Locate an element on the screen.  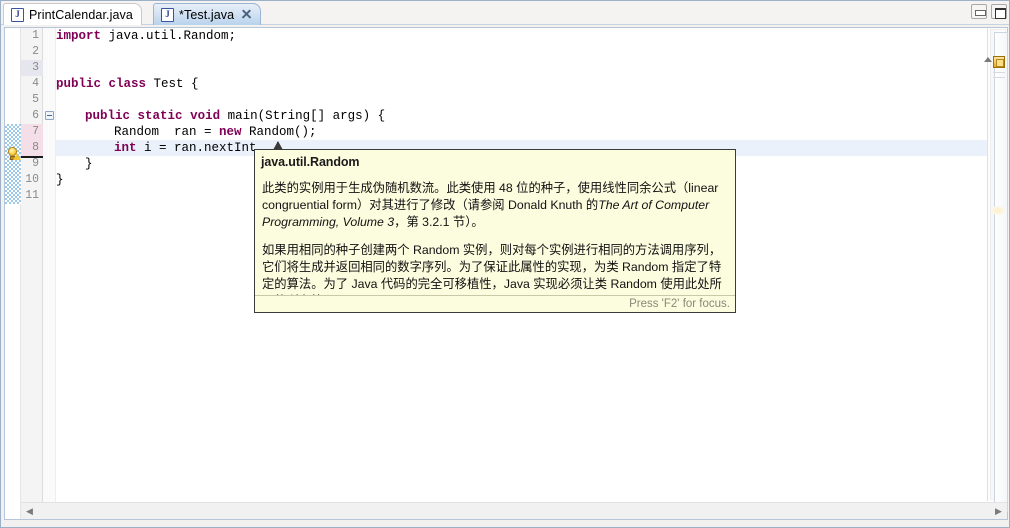
tab-test-java: J *Test.java is located at coordinates (207, 14).